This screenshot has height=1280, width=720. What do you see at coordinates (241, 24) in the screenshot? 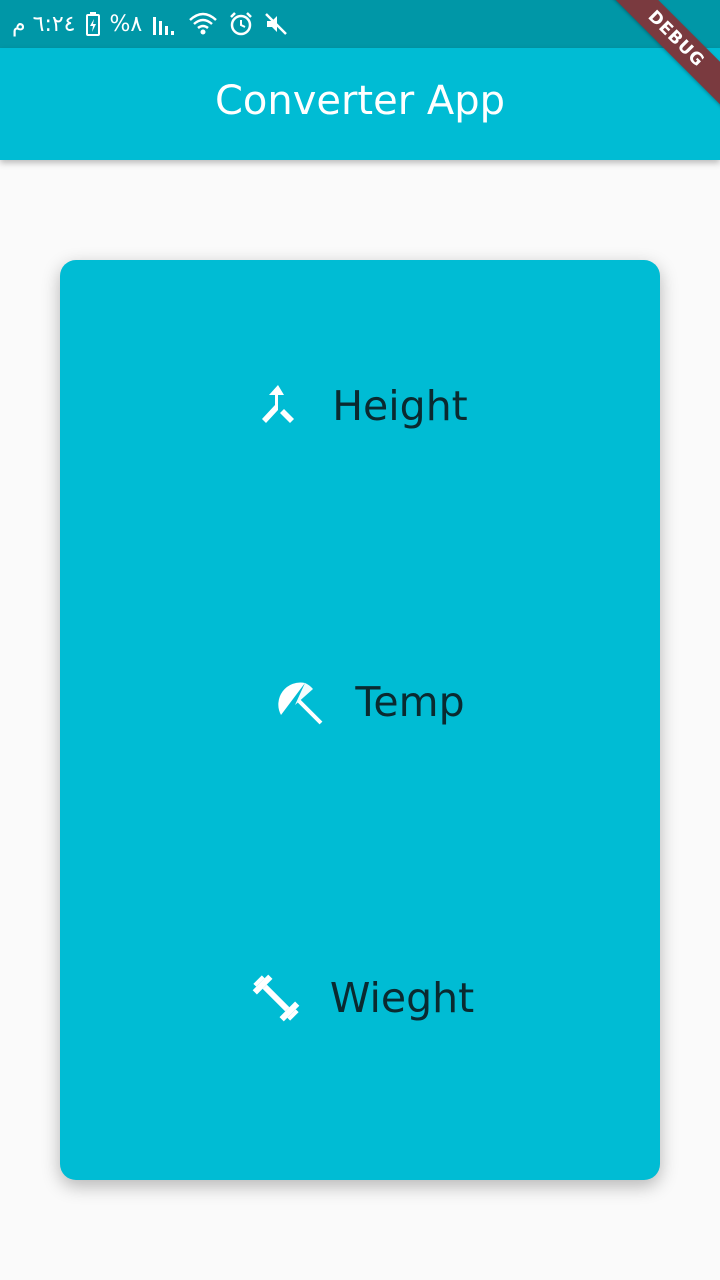
I see `alarm-icon` at bounding box center [241, 24].